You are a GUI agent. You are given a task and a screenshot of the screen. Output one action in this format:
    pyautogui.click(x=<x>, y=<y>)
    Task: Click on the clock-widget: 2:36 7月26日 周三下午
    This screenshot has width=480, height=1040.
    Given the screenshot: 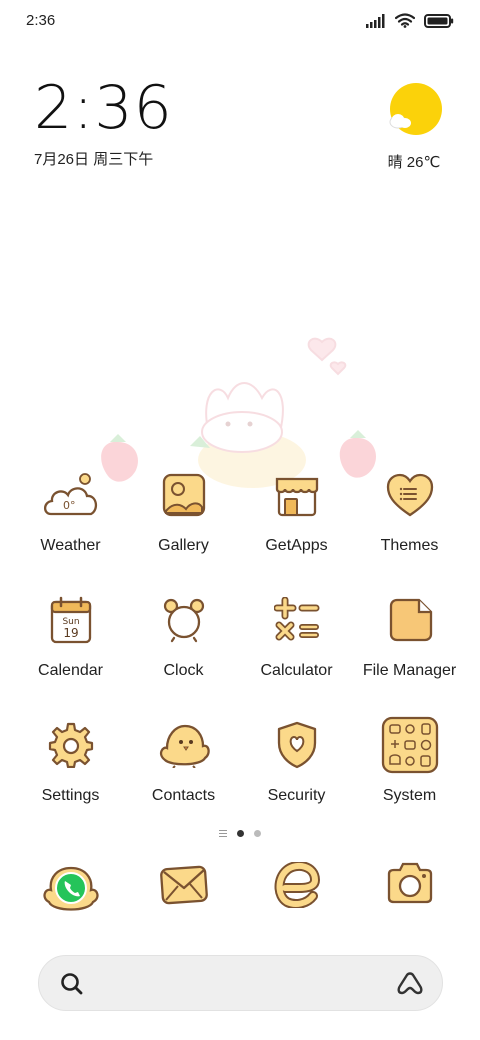 What is the action you would take?
    pyautogui.click(x=103, y=123)
    